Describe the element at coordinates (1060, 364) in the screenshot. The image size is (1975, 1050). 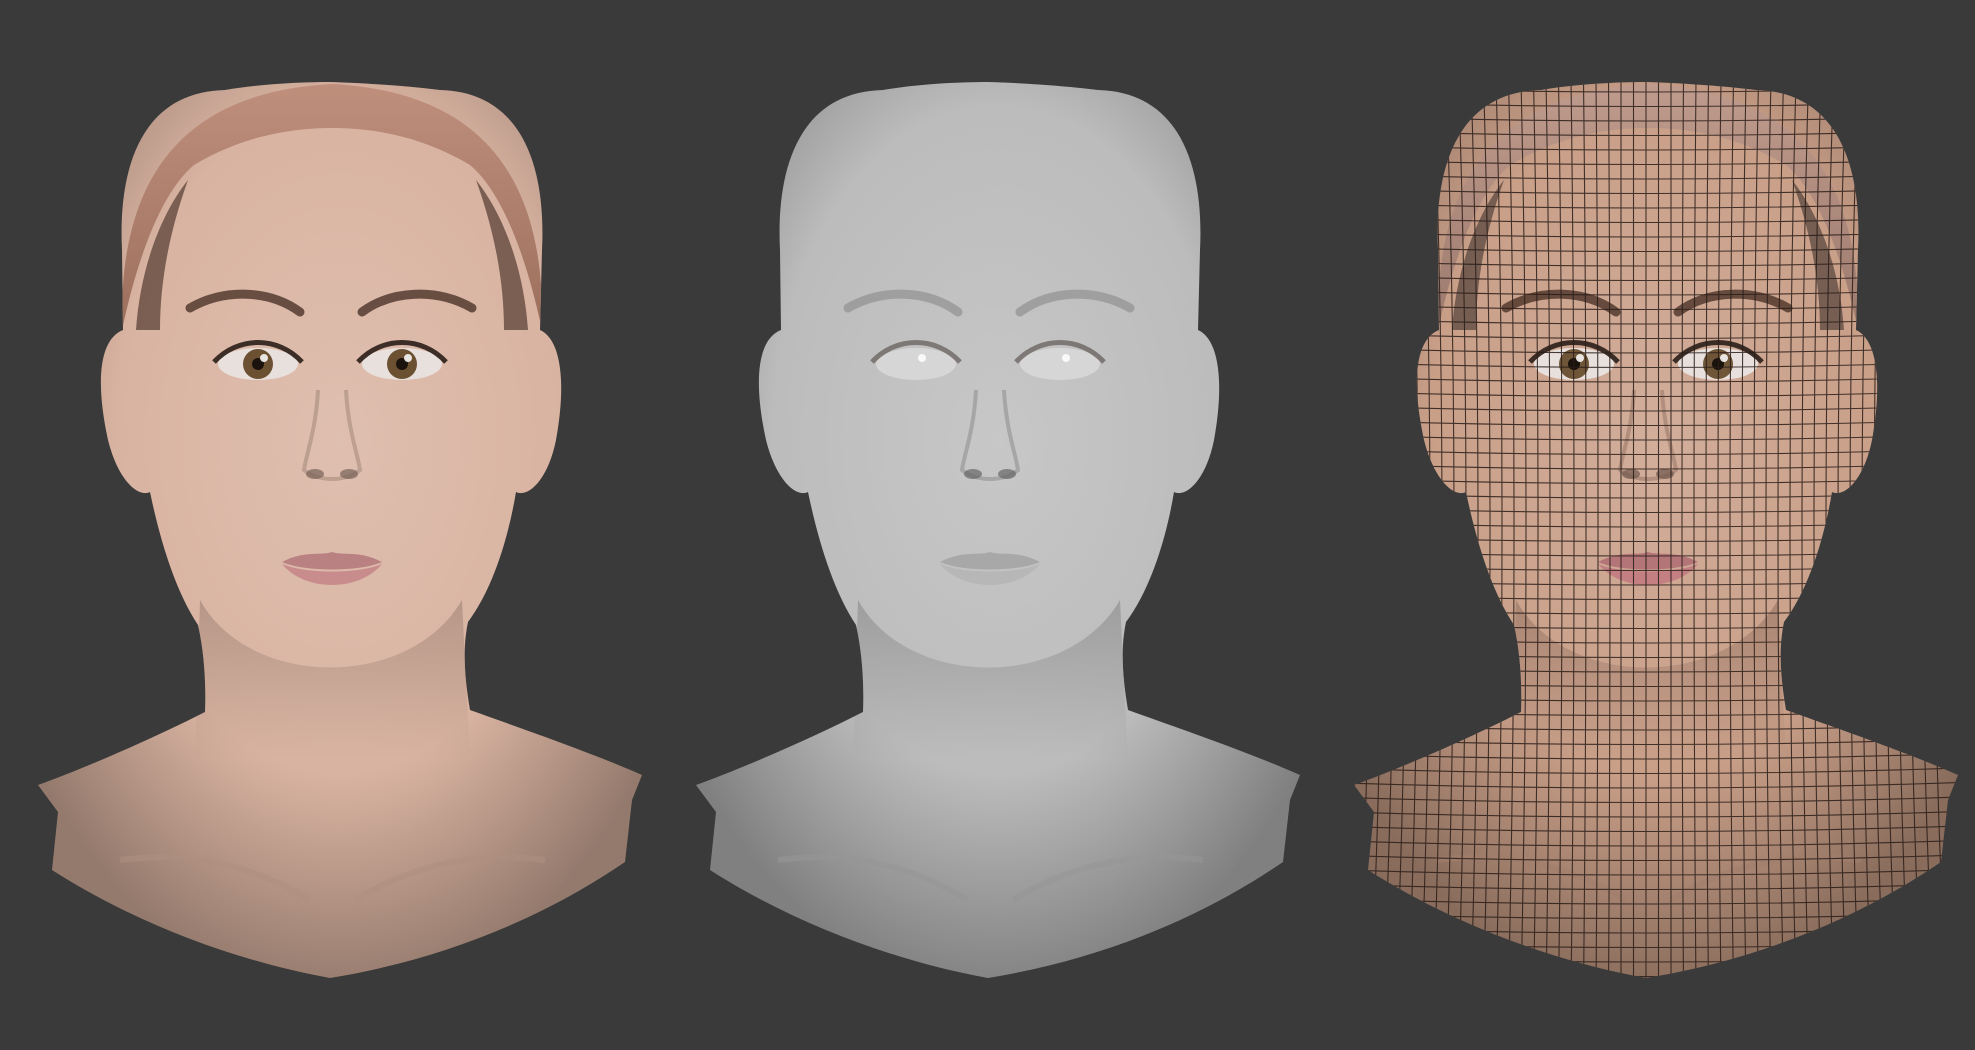
I see `eye-right` at that location.